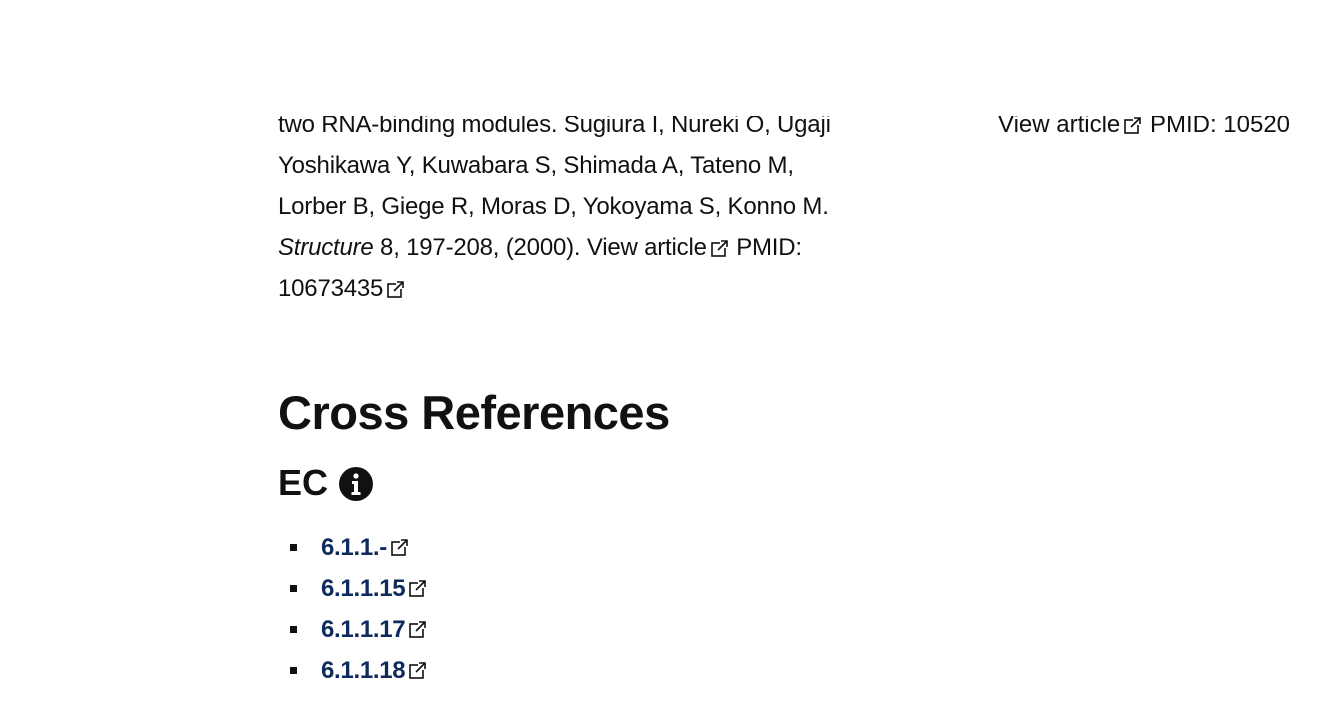  What do you see at coordinates (354, 548) in the screenshot?
I see `ec-link-6-1-1-dash: 6.1.1.-` at bounding box center [354, 548].